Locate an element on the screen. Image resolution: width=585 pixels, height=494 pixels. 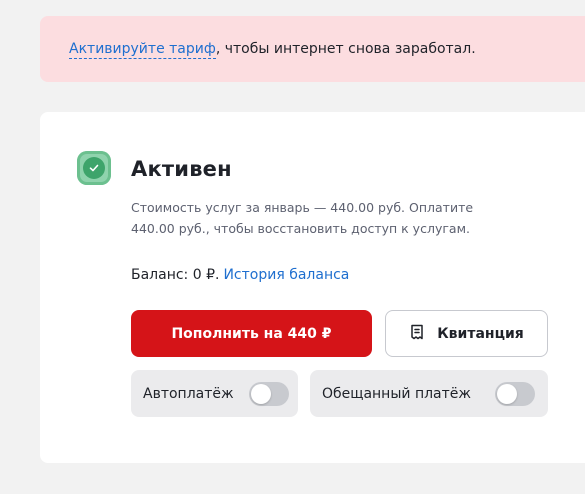
activate-tariff-link: Активируйте тариф is located at coordinates (142, 50).